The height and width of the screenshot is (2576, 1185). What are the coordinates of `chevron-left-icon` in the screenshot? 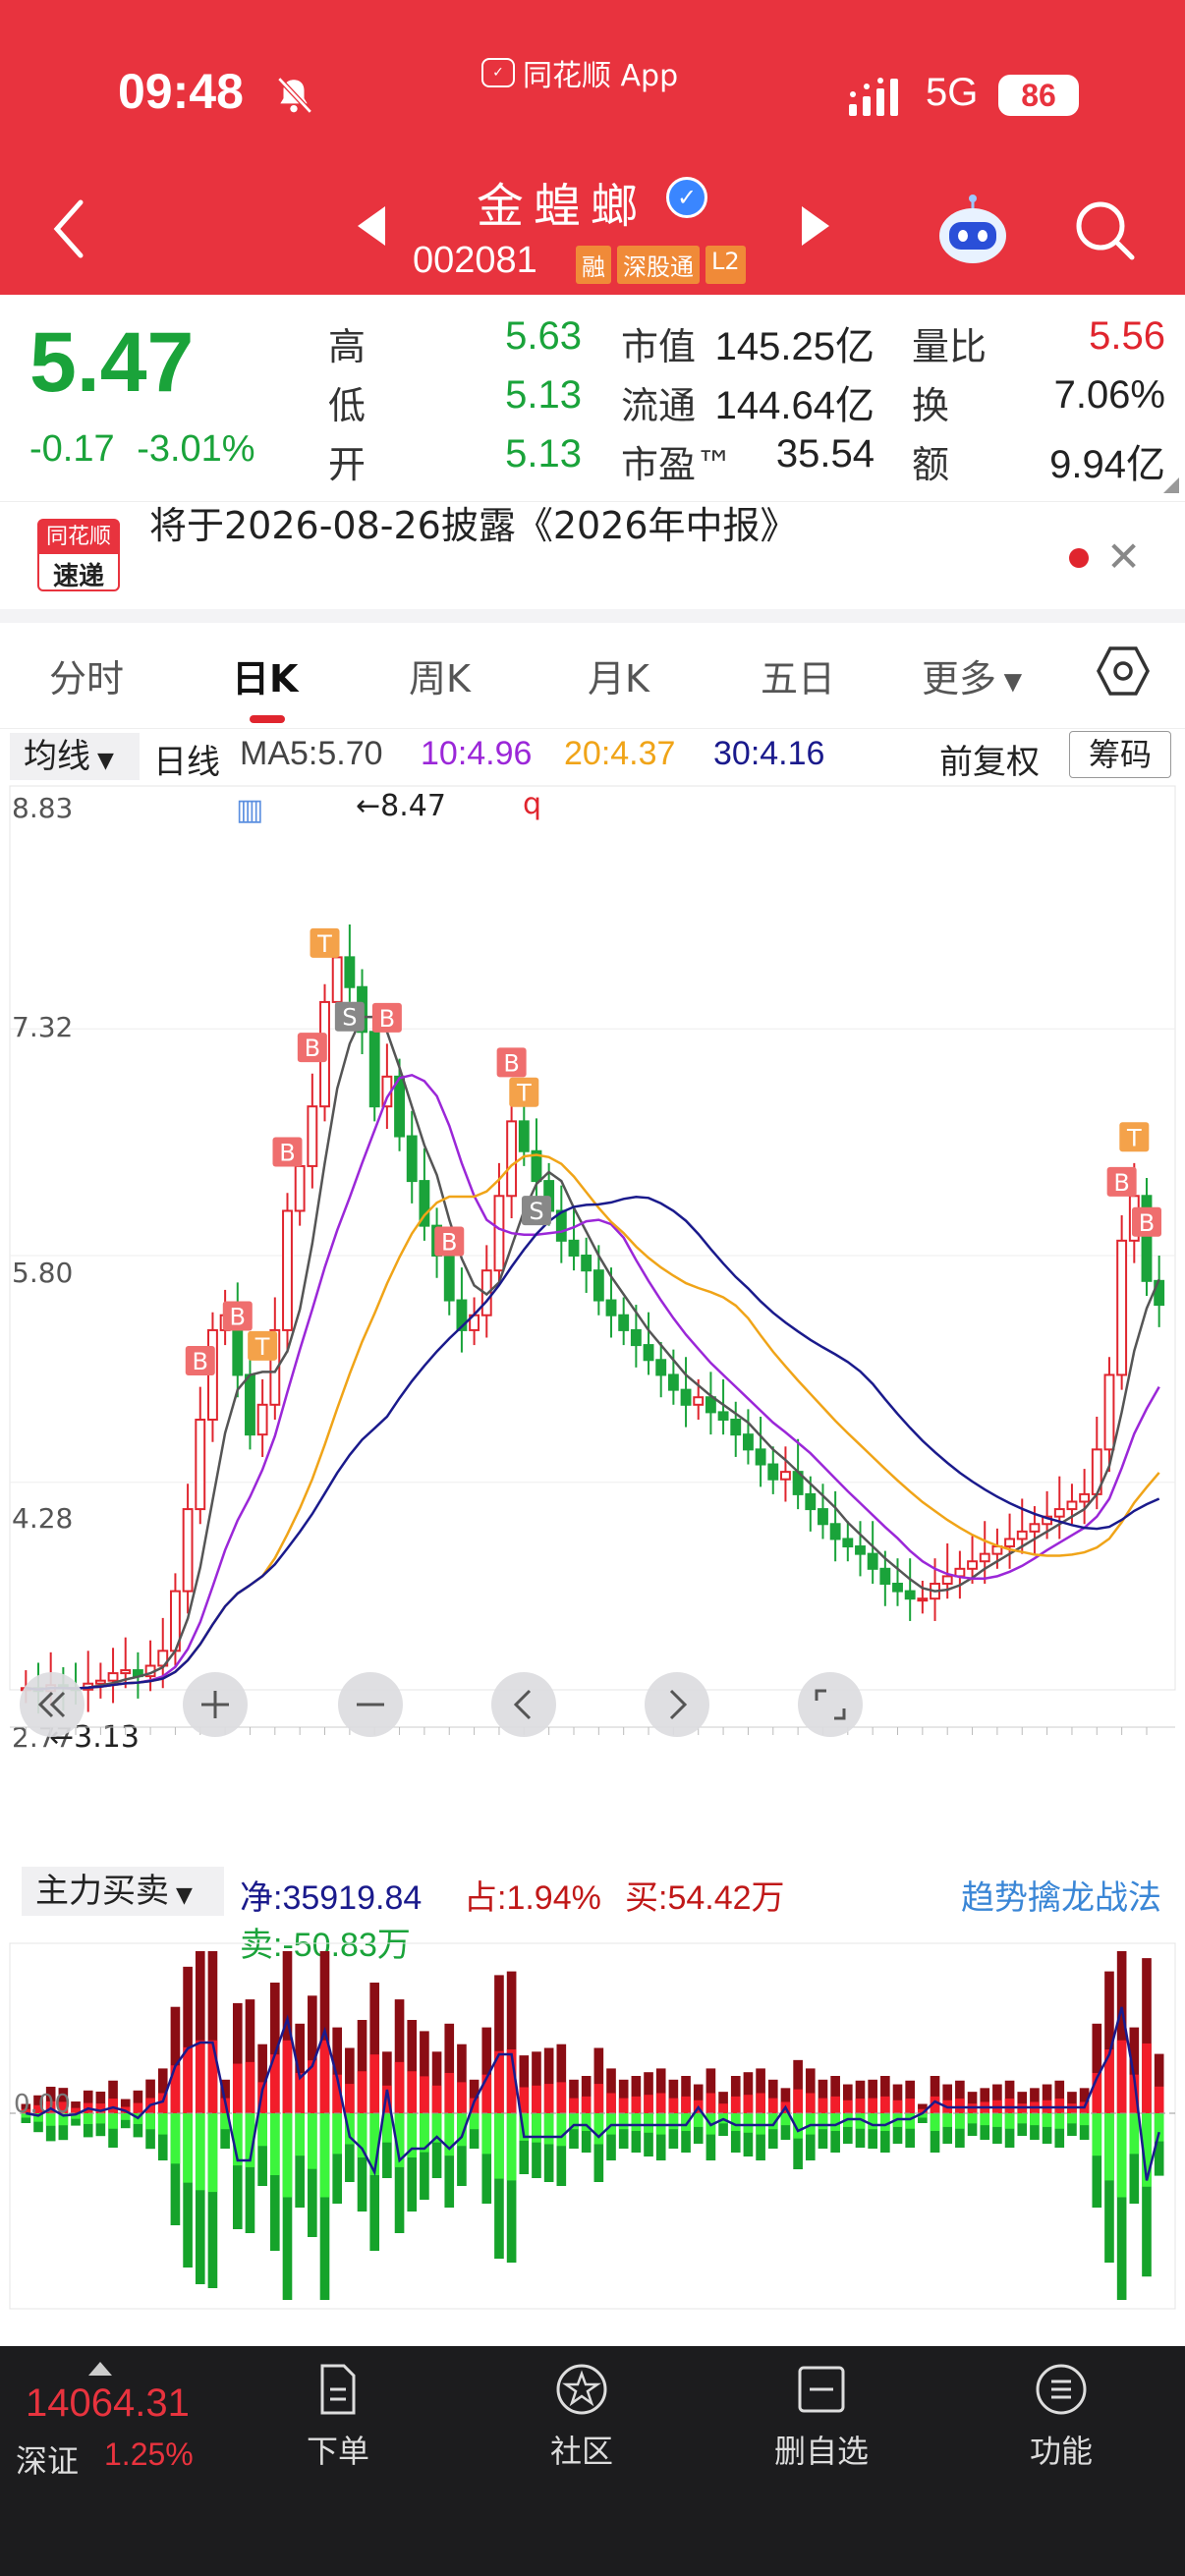 It's located at (523, 1704).